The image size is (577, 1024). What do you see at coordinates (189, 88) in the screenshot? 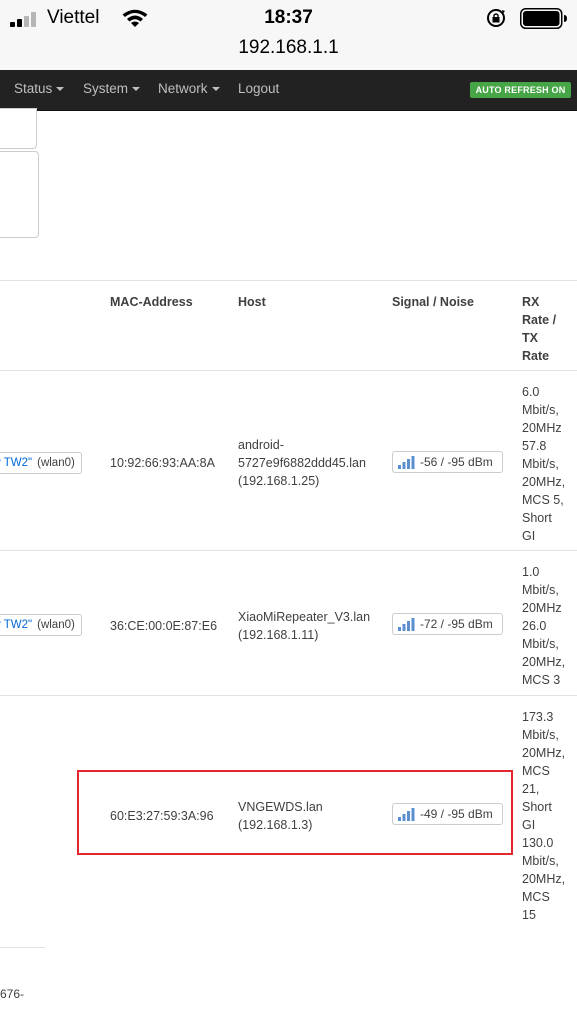
I see `nav-network-menu: Network` at bounding box center [189, 88].